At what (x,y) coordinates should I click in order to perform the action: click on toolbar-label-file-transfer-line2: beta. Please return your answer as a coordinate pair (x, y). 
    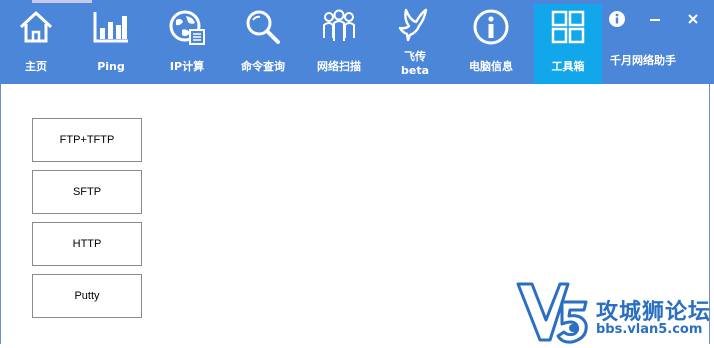
    Looking at the image, I should click on (414, 70).